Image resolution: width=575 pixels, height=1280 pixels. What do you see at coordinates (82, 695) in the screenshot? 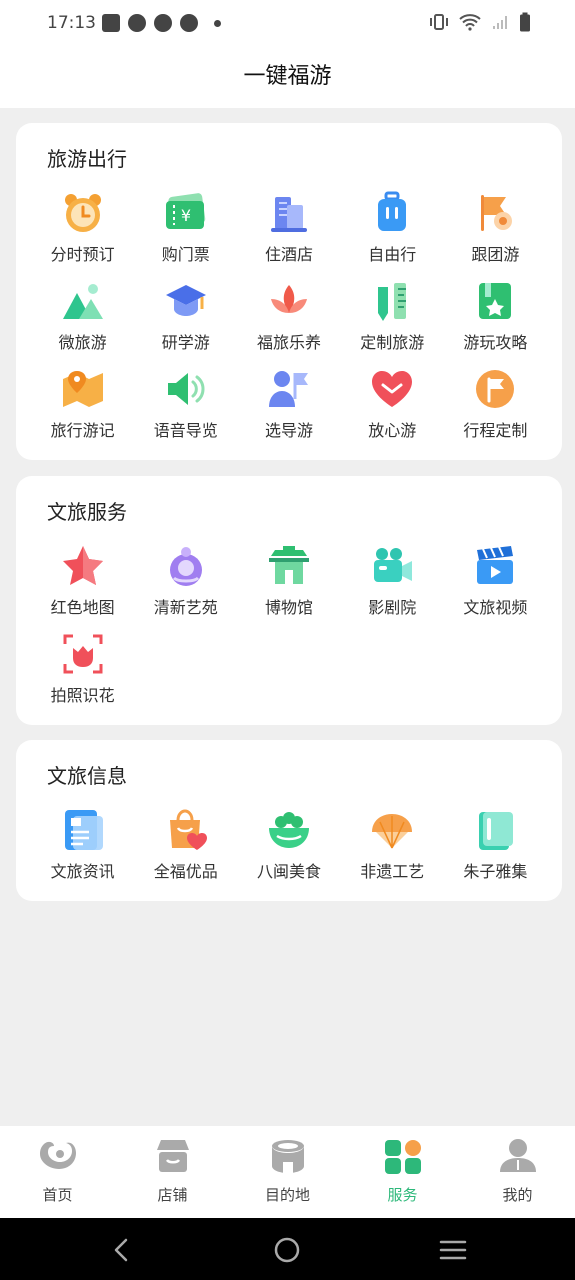
I see `service-label: 拍照识花` at bounding box center [82, 695].